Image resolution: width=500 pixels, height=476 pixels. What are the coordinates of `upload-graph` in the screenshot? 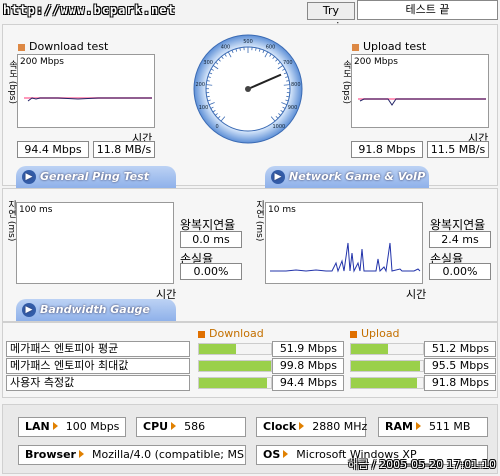 It's located at (422, 102).